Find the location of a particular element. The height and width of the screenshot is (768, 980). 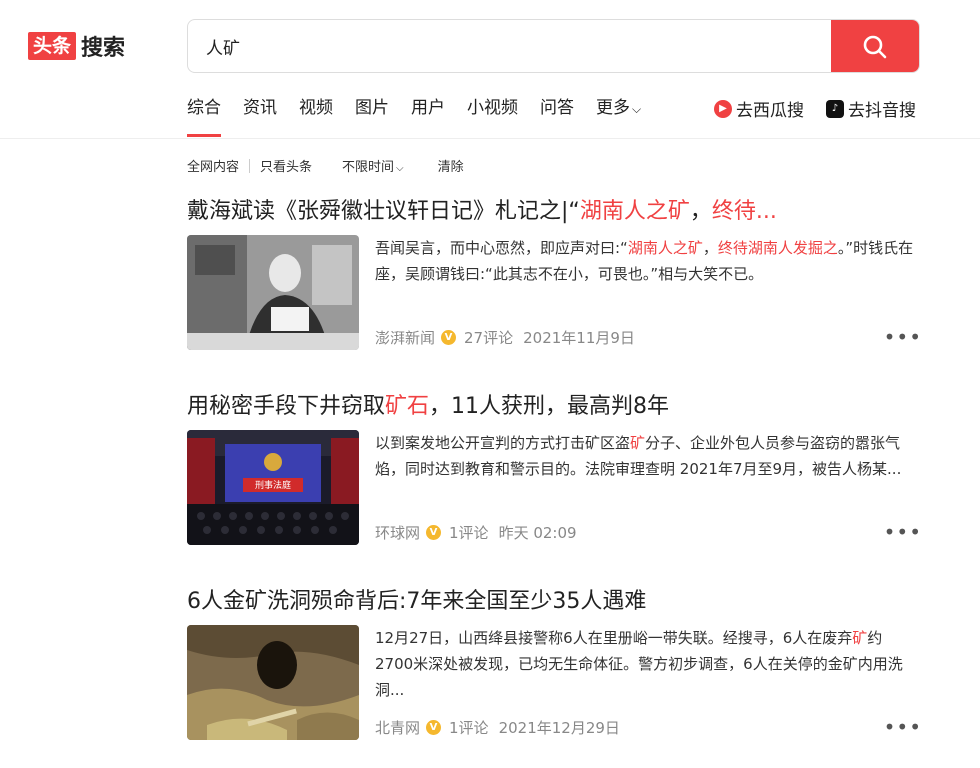

tab-more-label: 更多 is located at coordinates (613, 108).